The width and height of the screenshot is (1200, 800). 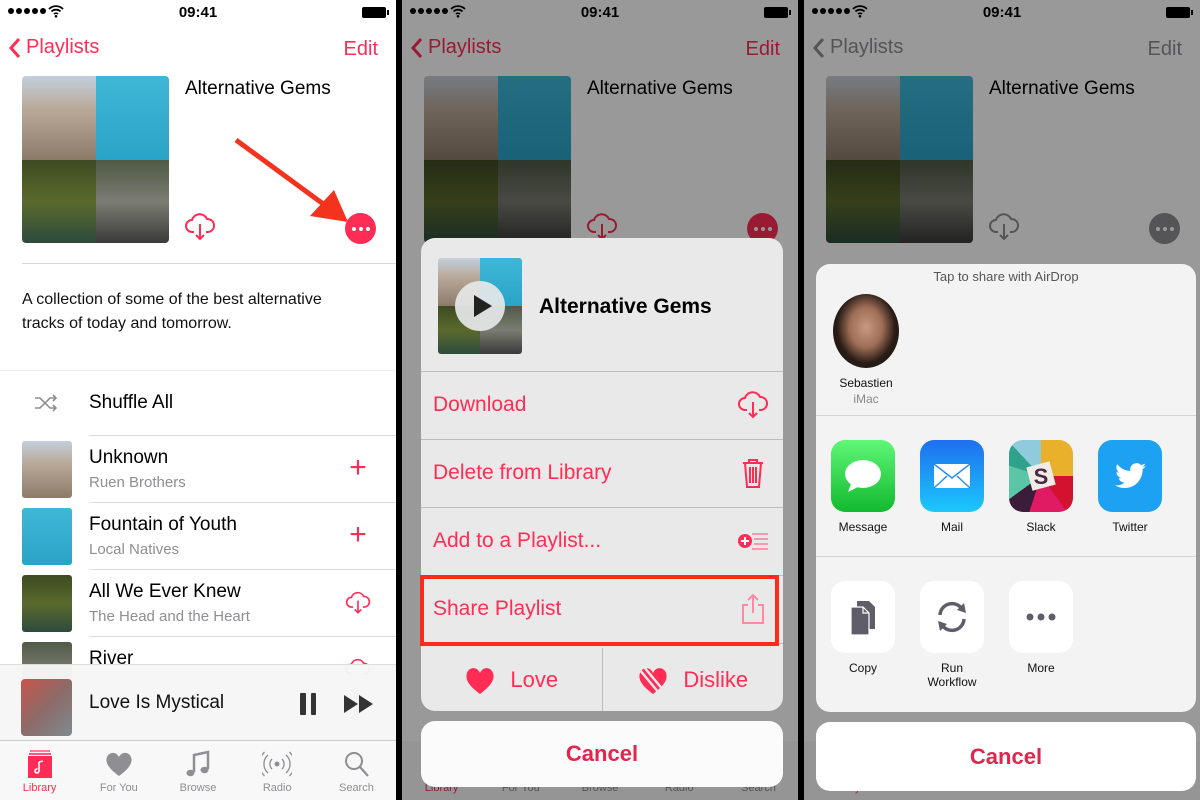 I want to click on shuffle-icon, so click(x=46, y=403).